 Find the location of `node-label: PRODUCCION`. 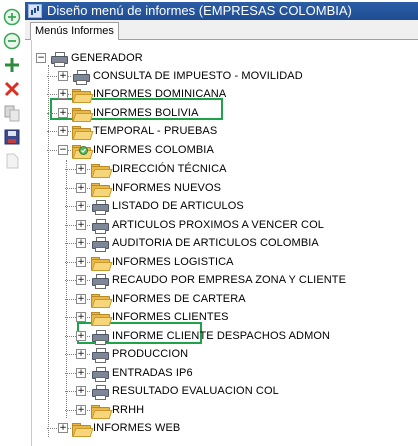

node-label: PRODUCCION is located at coordinates (150, 354).